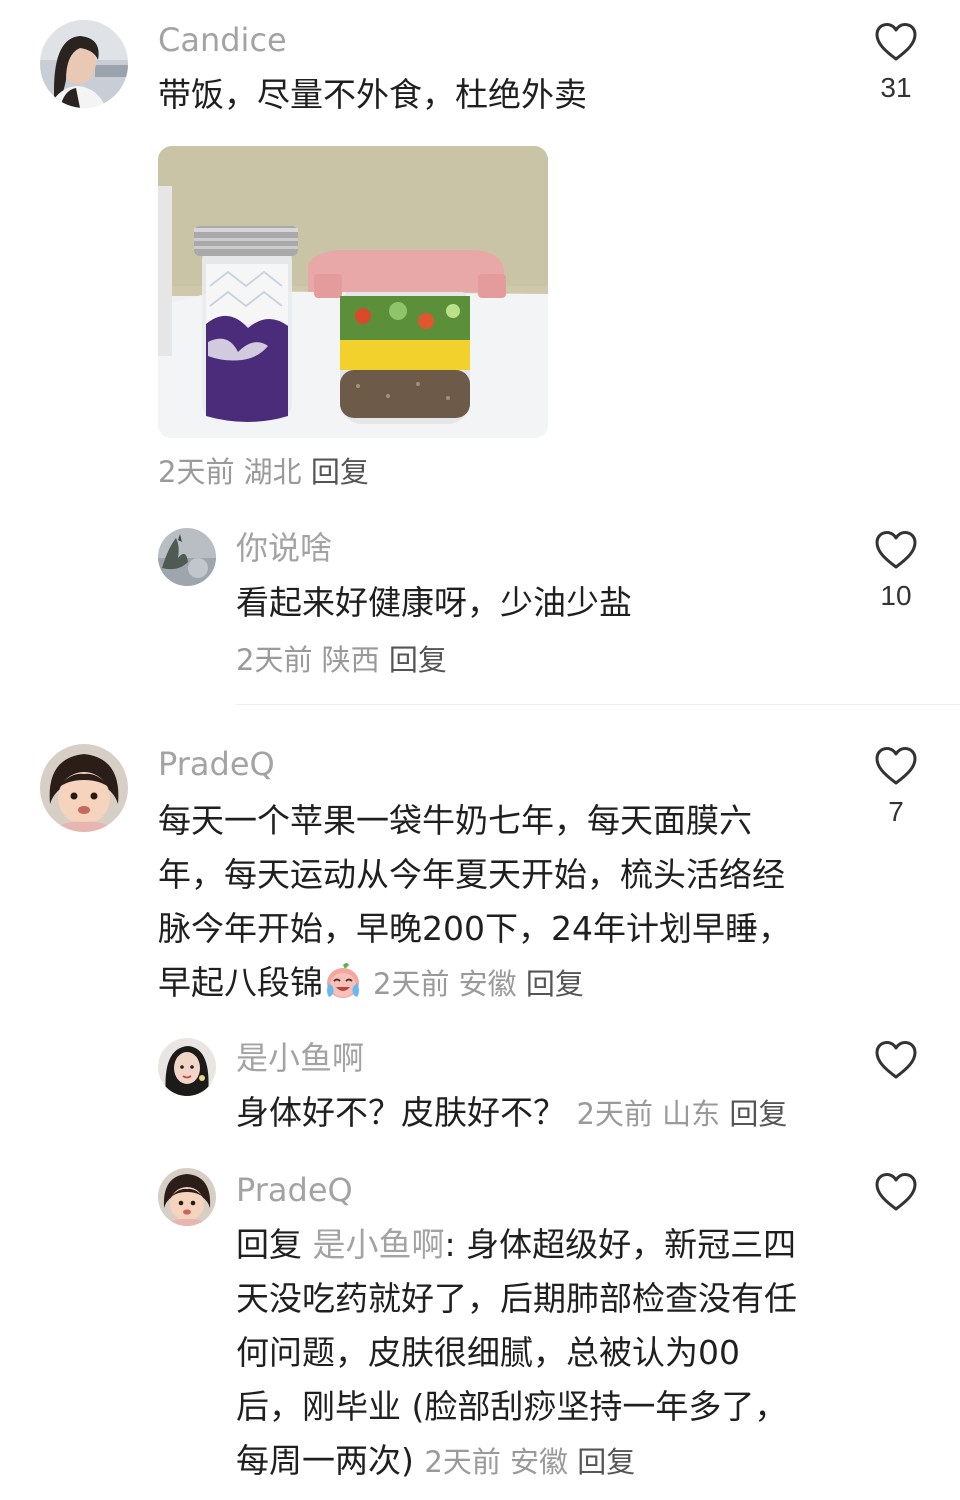 The width and height of the screenshot is (960, 1500). I want to click on comment-text-line: 后，刚毕业 (脸部刮痧坚持一年多了，, so click(512, 1406).